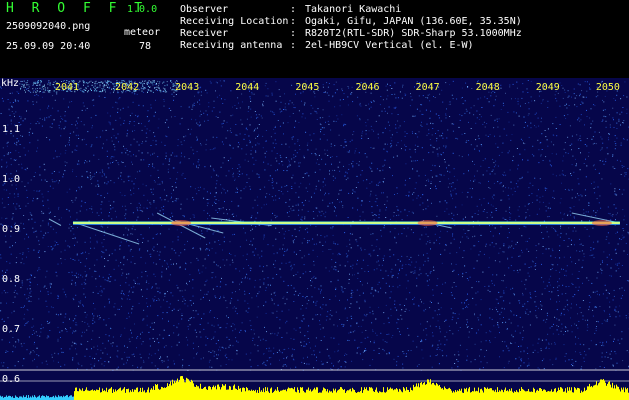  Describe the element at coordinates (48, 26) in the screenshot. I see `file-name: 2509092040.png` at that location.